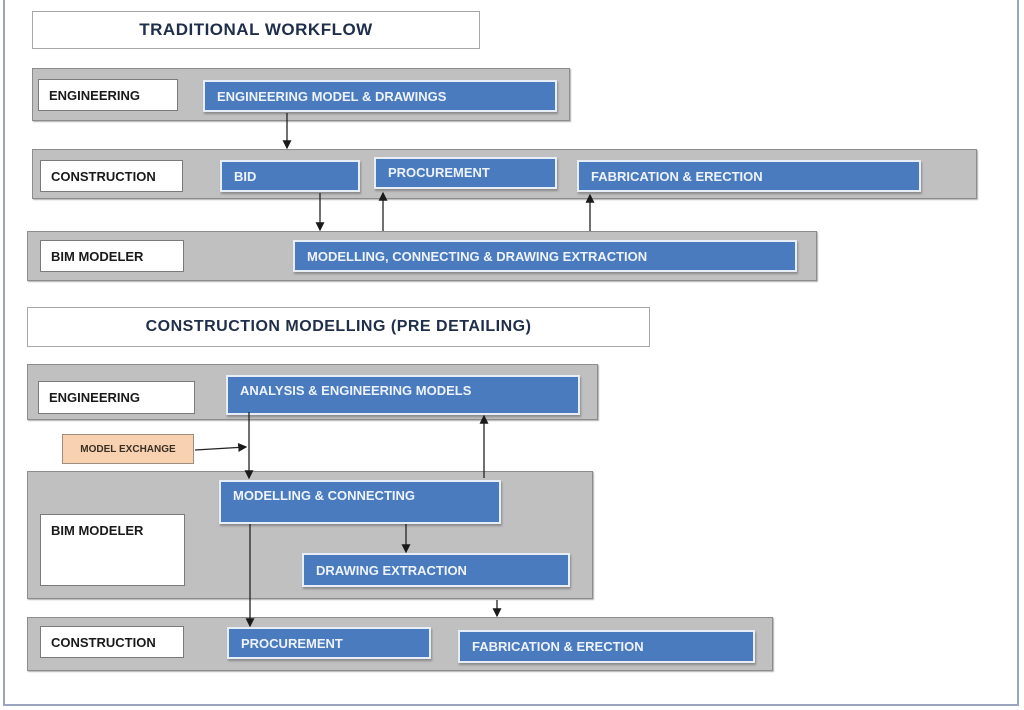 The height and width of the screenshot is (710, 1024). I want to click on arrow-model-exchange, so click(221, 447).